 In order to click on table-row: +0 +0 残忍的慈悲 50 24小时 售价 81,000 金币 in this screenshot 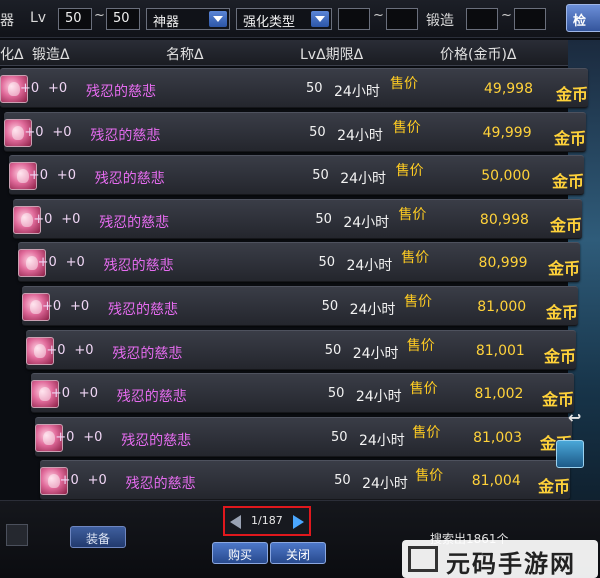, I will do `click(300, 306)`.